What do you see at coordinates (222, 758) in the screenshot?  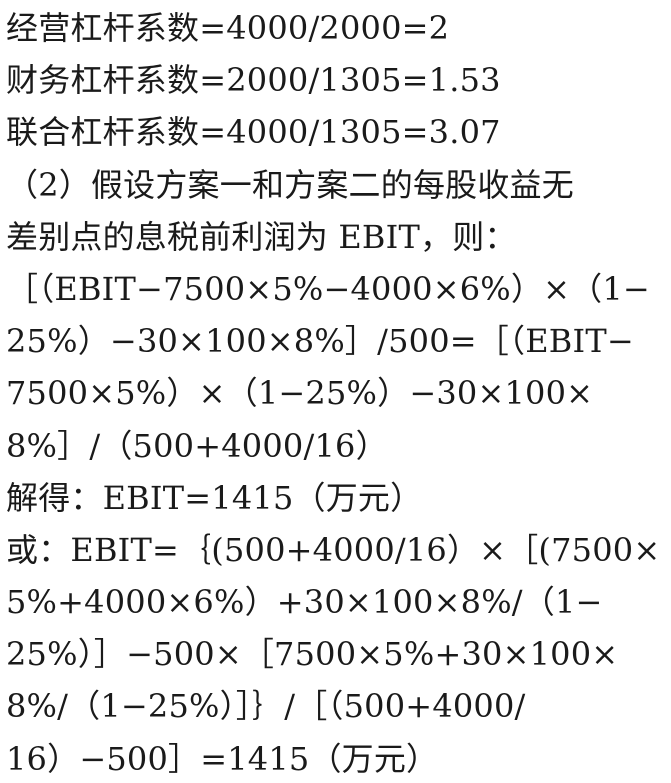 I see `alternative-line-5: 16）−500］=1415（万元）` at bounding box center [222, 758].